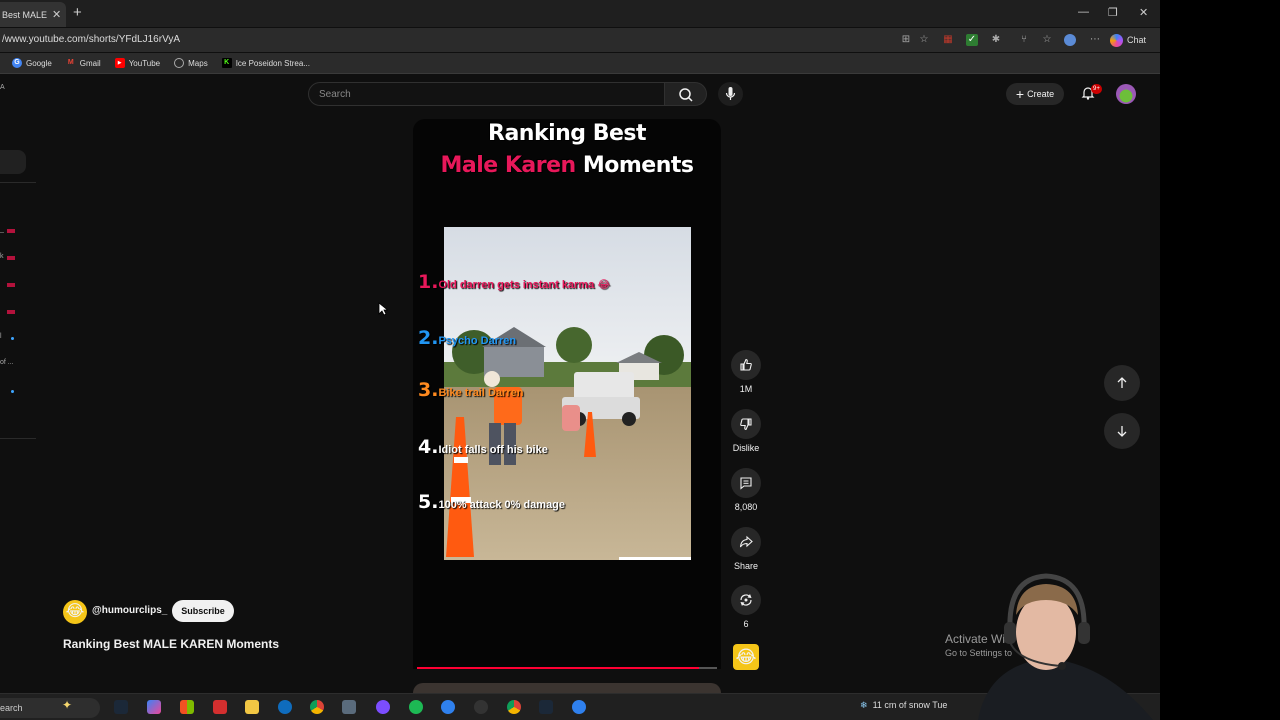 The height and width of the screenshot is (720, 1280). Describe the element at coordinates (972, 40) in the screenshot. I see `extension-check-icon: ✓` at that location.